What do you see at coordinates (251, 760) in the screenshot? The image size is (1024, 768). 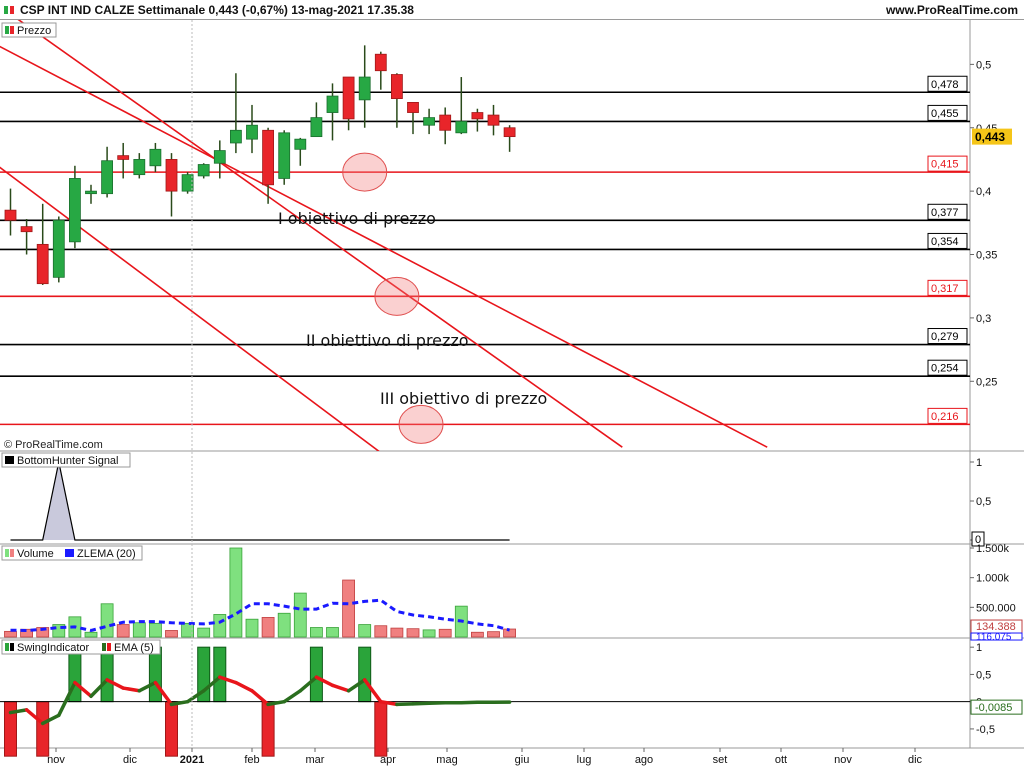 I see `x-tick-label: feb` at bounding box center [251, 760].